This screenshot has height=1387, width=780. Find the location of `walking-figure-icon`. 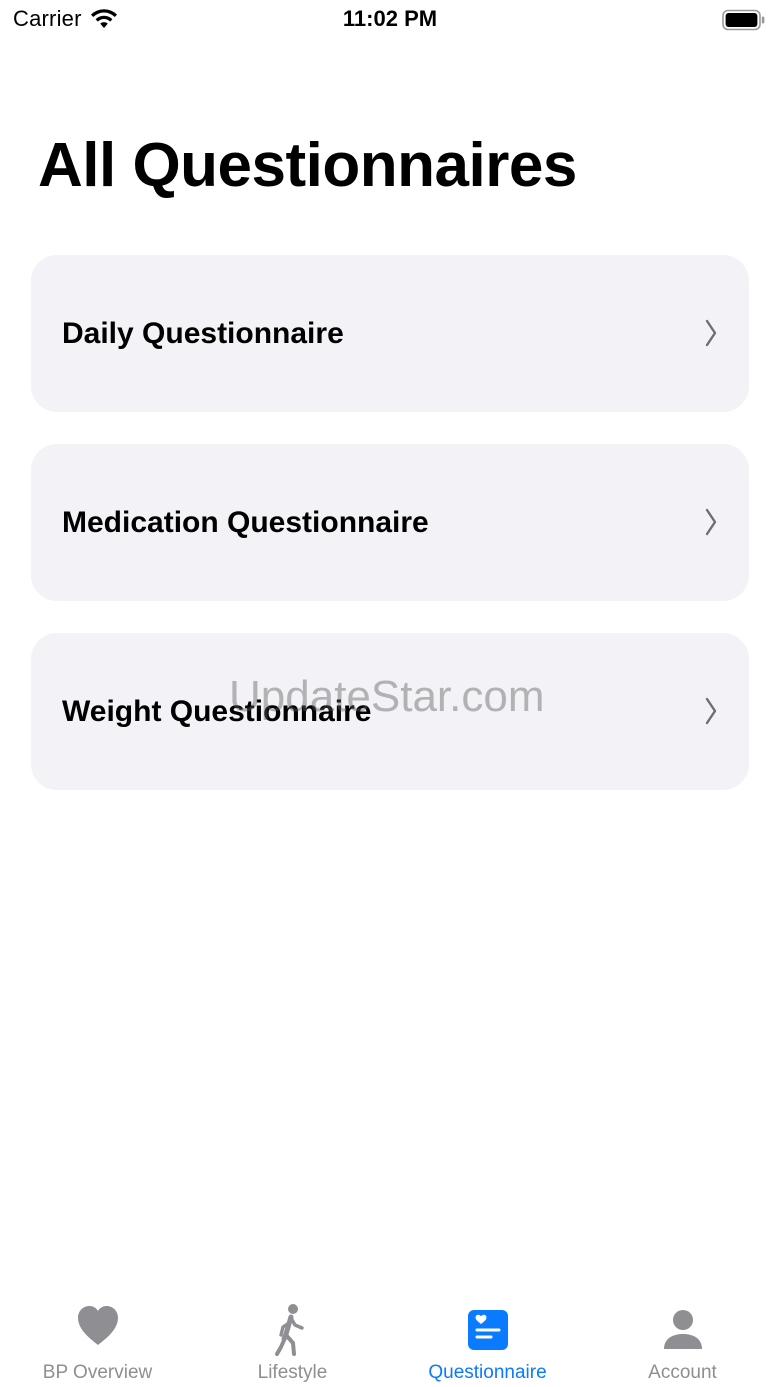

walking-figure-icon is located at coordinates (293, 1331).